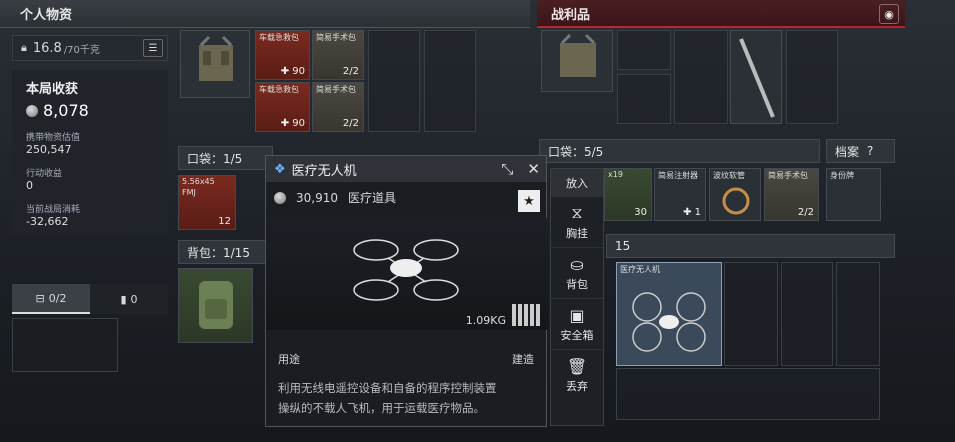 The image size is (955, 442). Describe the element at coordinates (533, 169) in the screenshot. I see `close-icon: ✕` at that location.